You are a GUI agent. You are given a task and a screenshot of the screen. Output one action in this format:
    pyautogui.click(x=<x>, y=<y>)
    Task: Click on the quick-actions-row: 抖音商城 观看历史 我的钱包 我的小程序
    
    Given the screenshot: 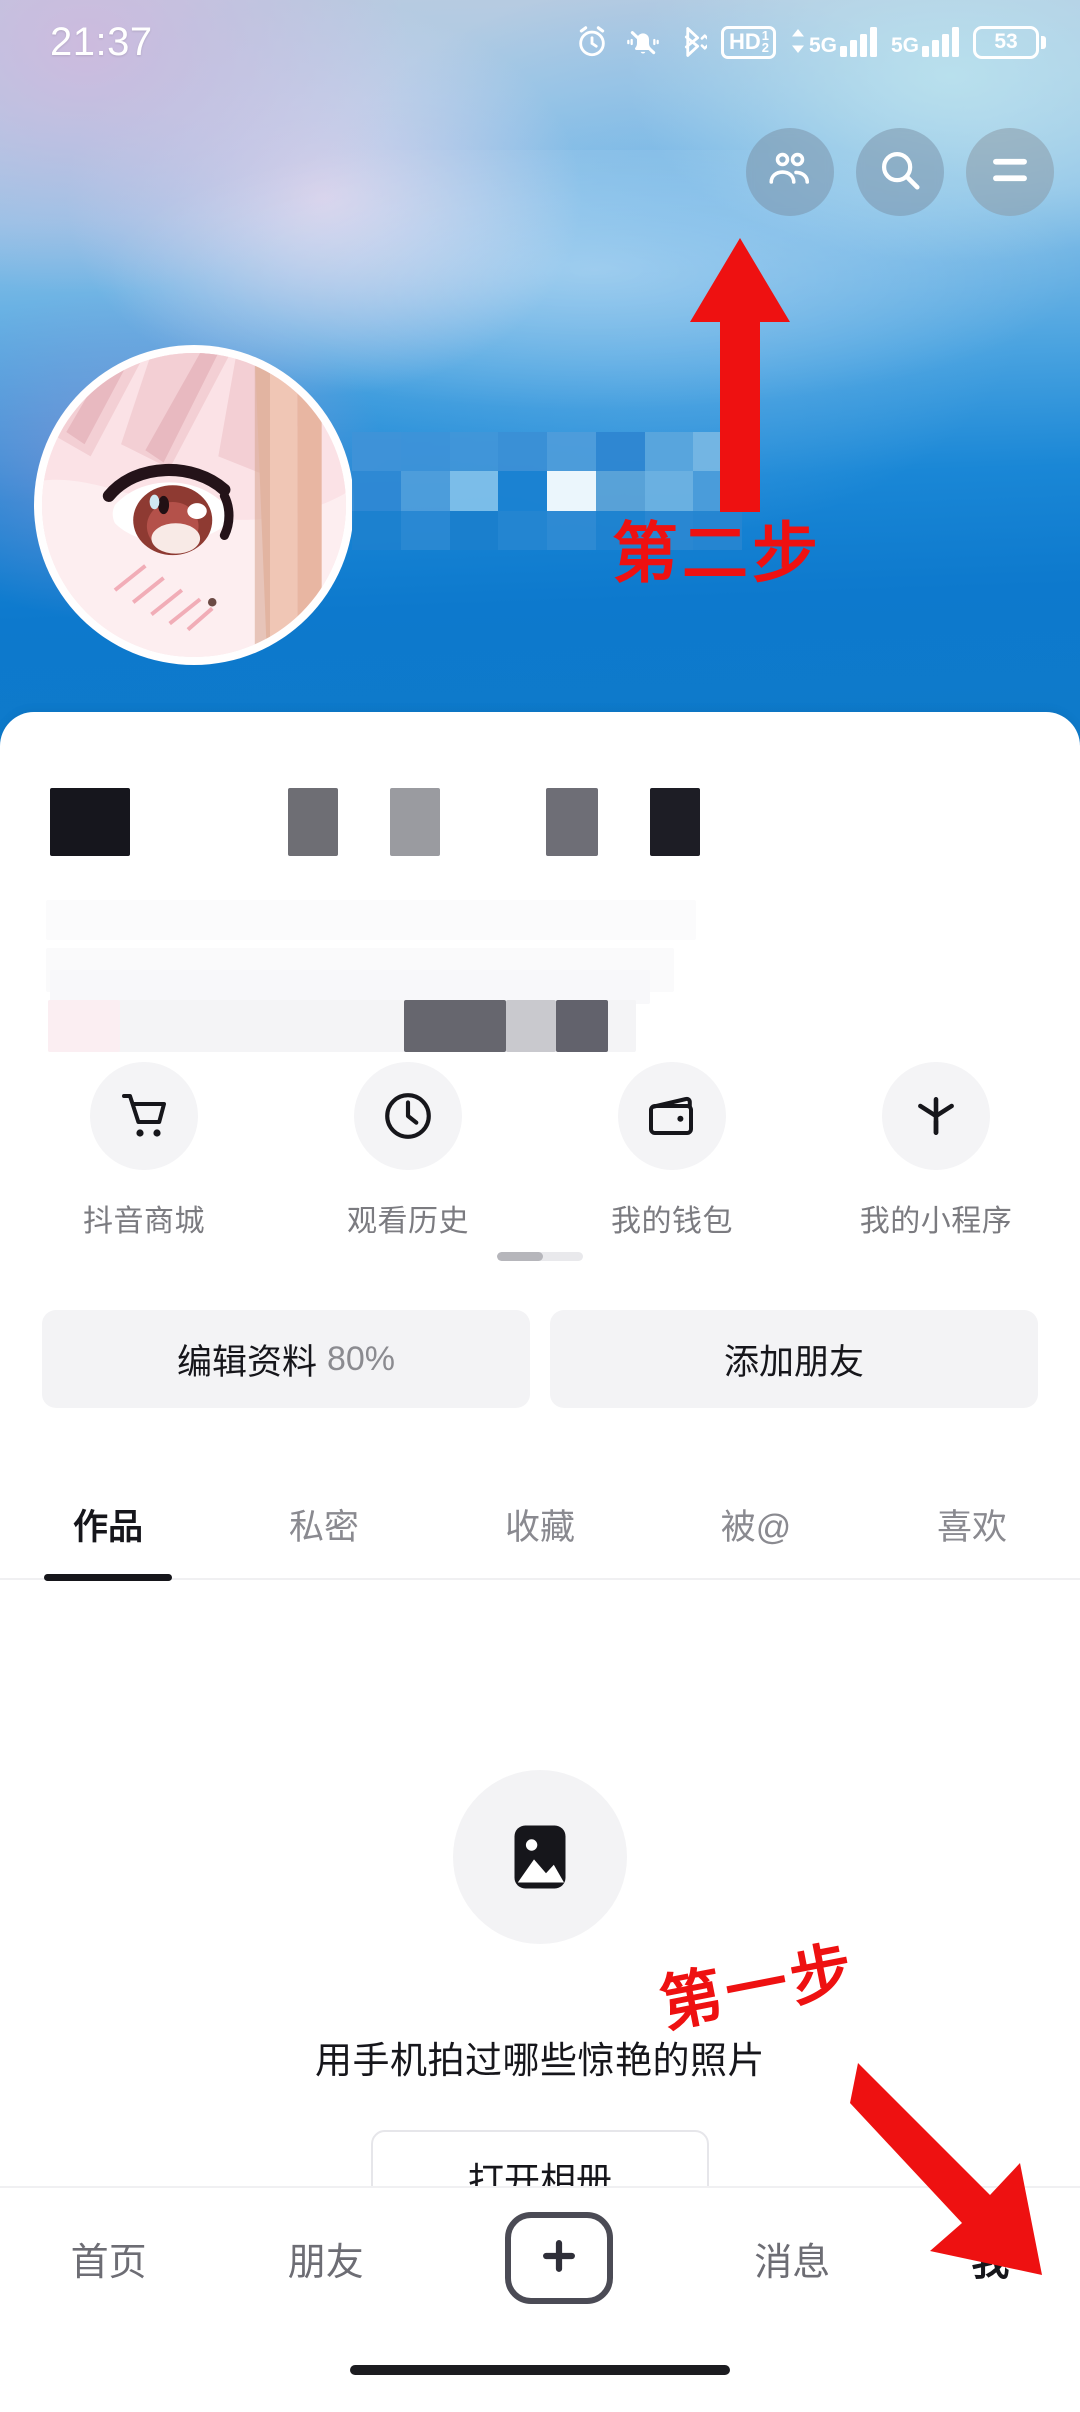 What is the action you would take?
    pyautogui.click(x=540, y=1151)
    